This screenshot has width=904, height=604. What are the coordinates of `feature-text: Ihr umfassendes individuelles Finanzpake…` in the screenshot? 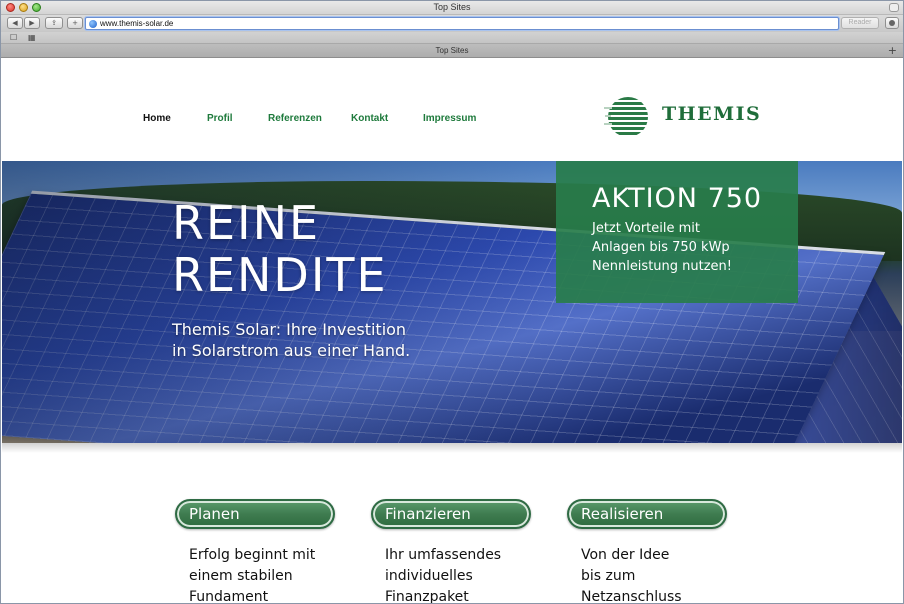 It's located at (470, 574).